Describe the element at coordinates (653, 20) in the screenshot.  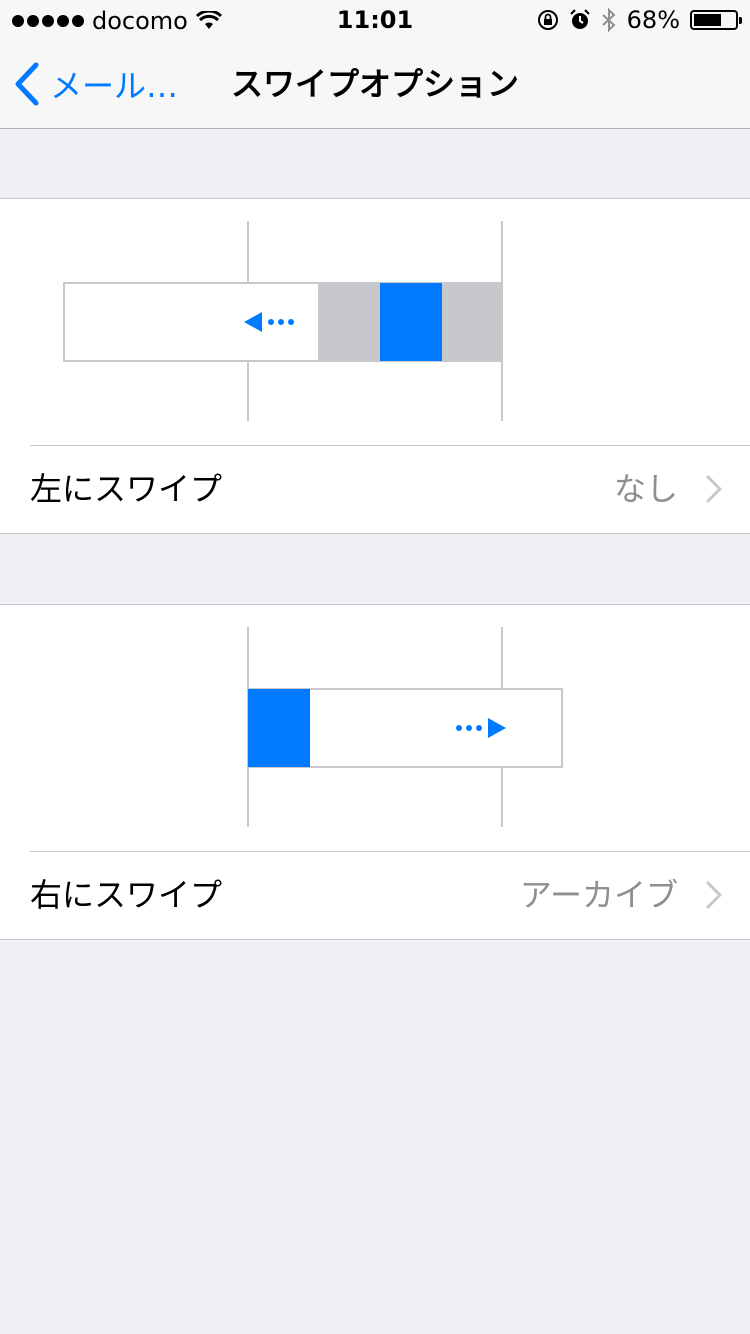
I see `battery-percent: 68%` at that location.